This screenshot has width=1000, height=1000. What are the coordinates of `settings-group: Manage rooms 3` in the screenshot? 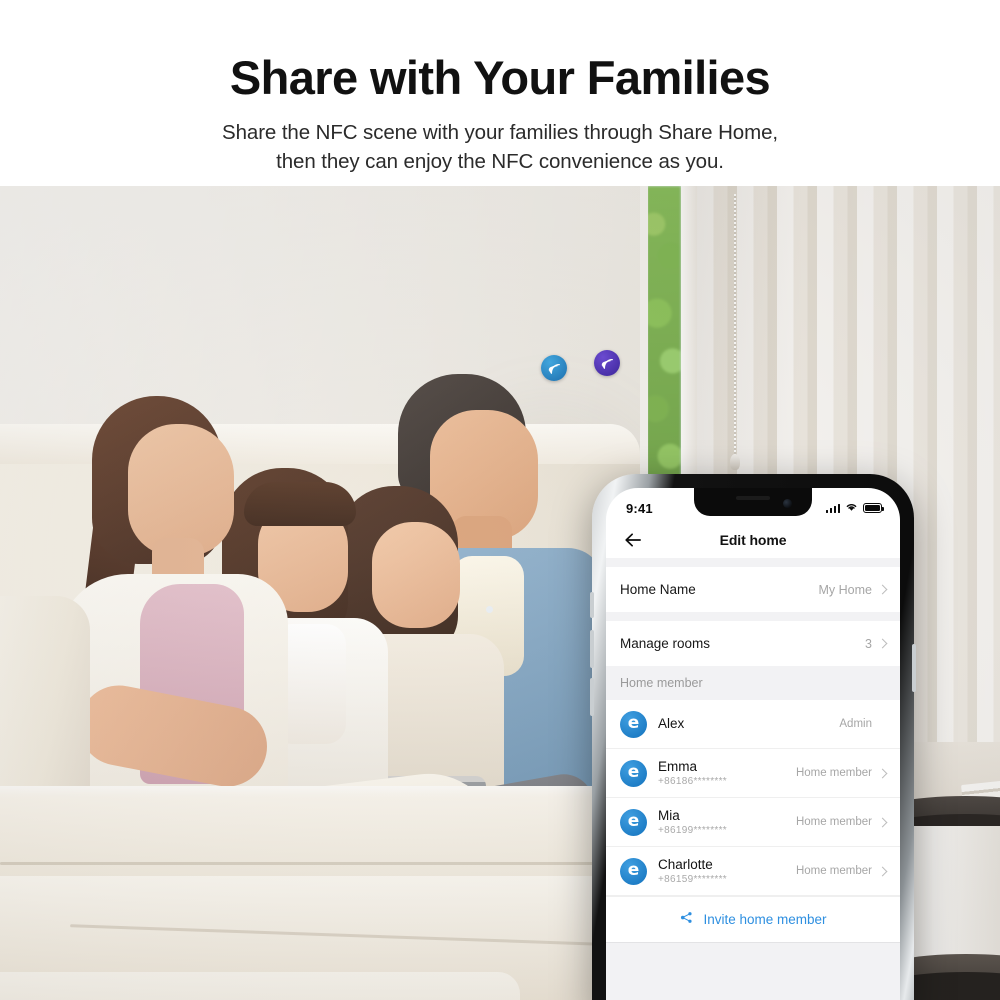 It's located at (753, 643).